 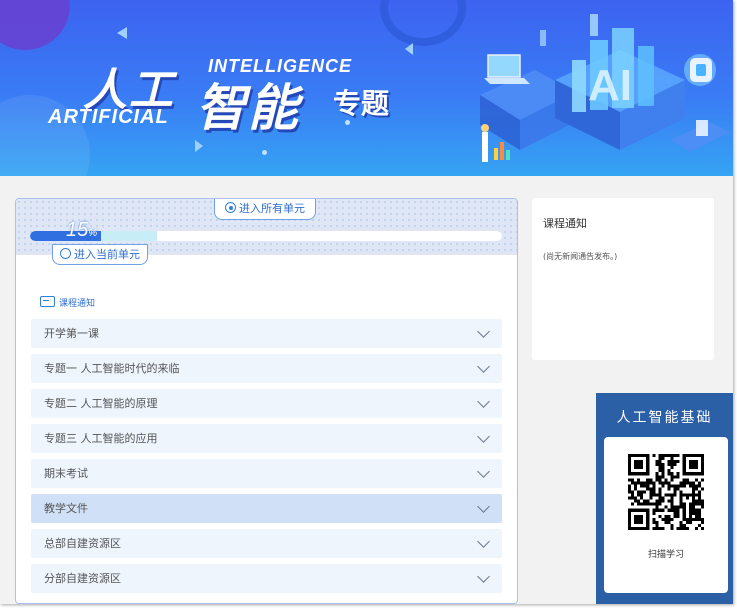 What do you see at coordinates (266, 333) in the screenshot?
I see `unit-item: 开学第一课` at bounding box center [266, 333].